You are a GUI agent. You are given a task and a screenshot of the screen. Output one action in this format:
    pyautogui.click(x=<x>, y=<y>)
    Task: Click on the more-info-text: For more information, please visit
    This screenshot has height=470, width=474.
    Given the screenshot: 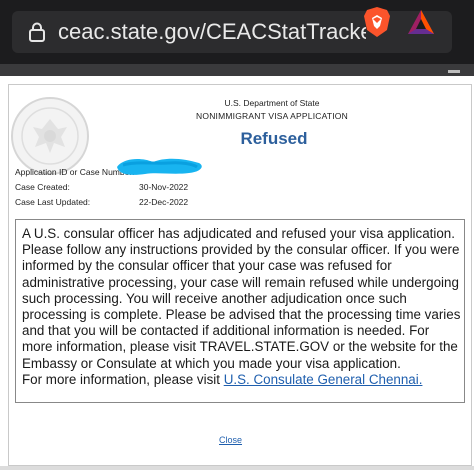 What is the action you would take?
    pyautogui.click(x=123, y=379)
    